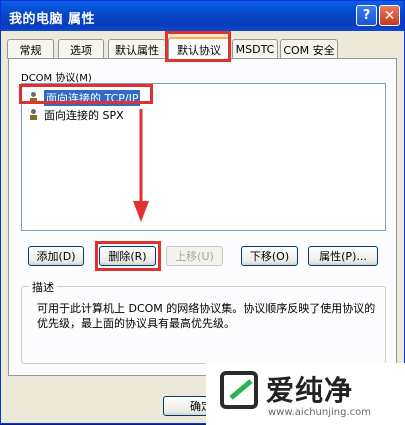  What do you see at coordinates (202, 16) in the screenshot?
I see `title-bar: 我的电脑 属性 ? ✕` at bounding box center [202, 16].